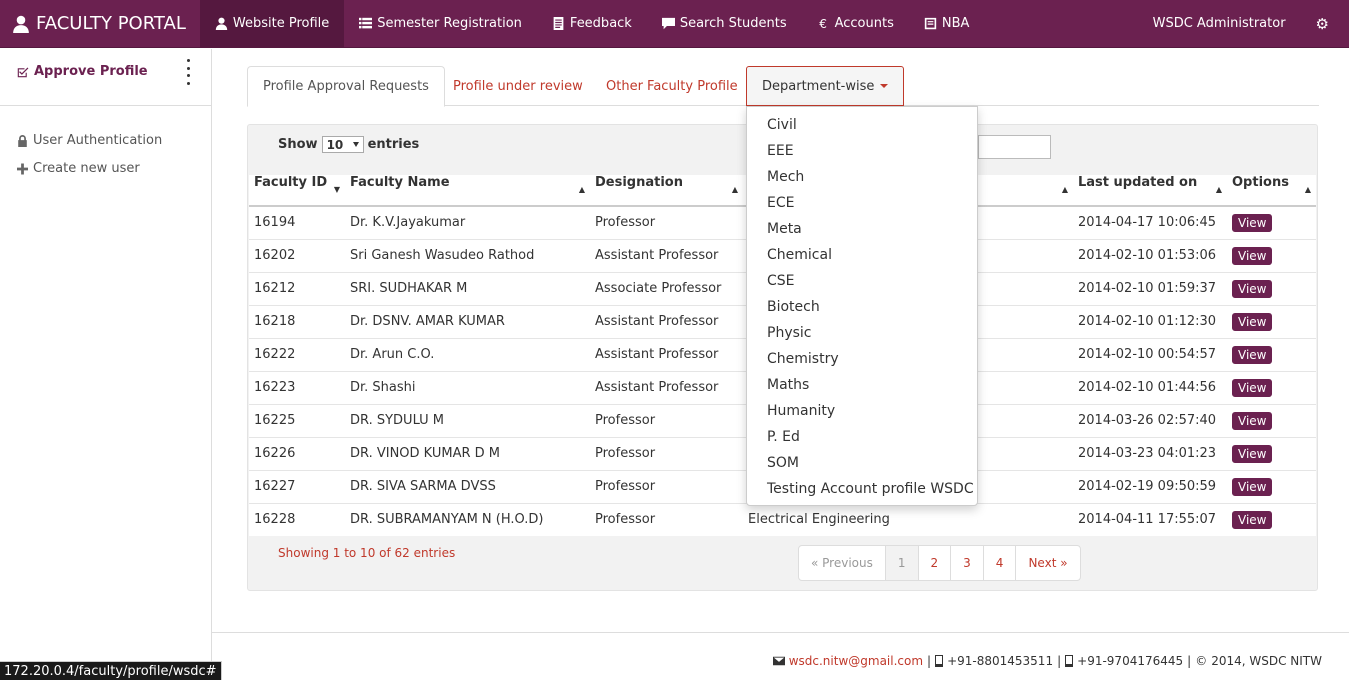  I want to click on pagination-previous: « Previous, so click(842, 563).